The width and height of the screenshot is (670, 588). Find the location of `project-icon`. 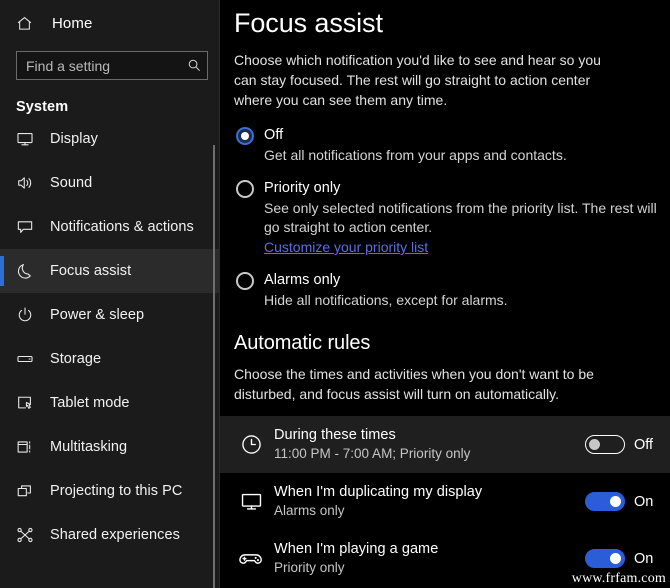

project-icon is located at coordinates (28, 491).